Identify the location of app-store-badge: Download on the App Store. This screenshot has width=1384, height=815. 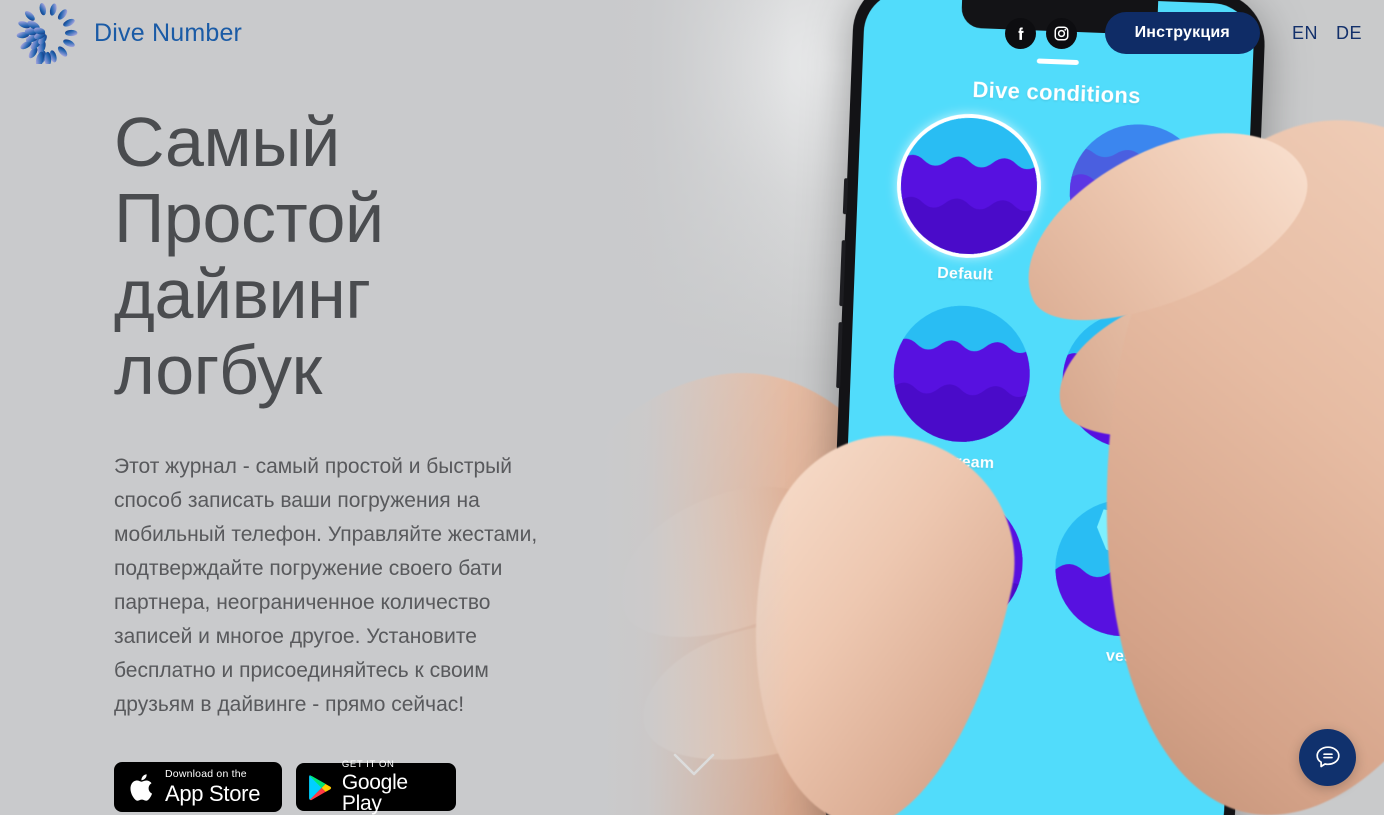
(198, 787).